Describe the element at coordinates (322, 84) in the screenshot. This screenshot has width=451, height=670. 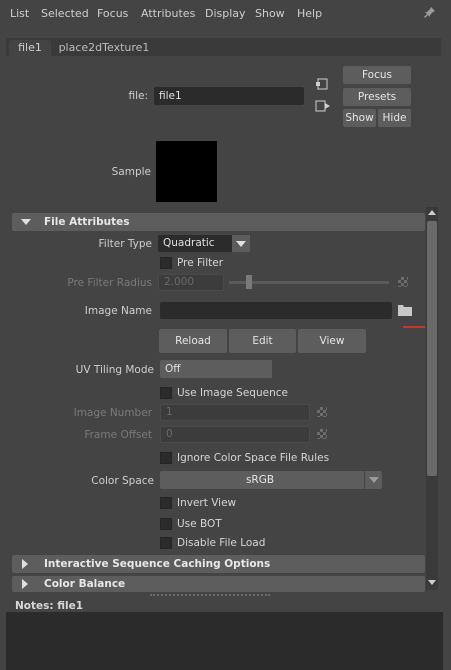
I see `input-connection-icon` at that location.